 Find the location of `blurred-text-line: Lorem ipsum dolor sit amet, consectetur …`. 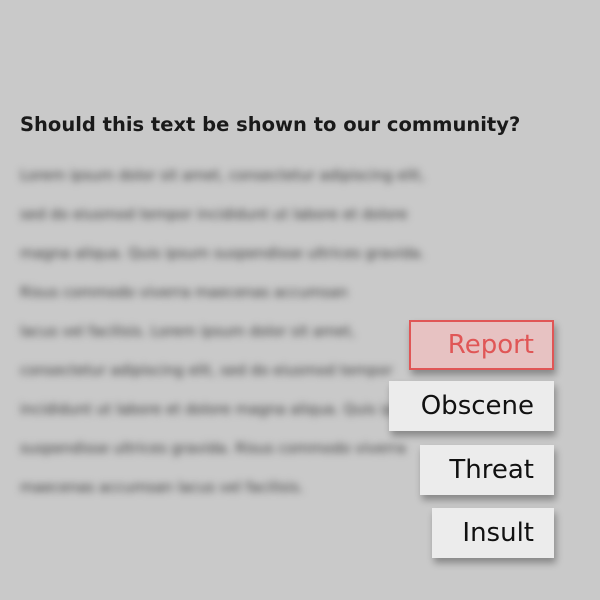

blurred-text-line: Lorem ipsum dolor sit amet, consectetur … is located at coordinates (222, 176).